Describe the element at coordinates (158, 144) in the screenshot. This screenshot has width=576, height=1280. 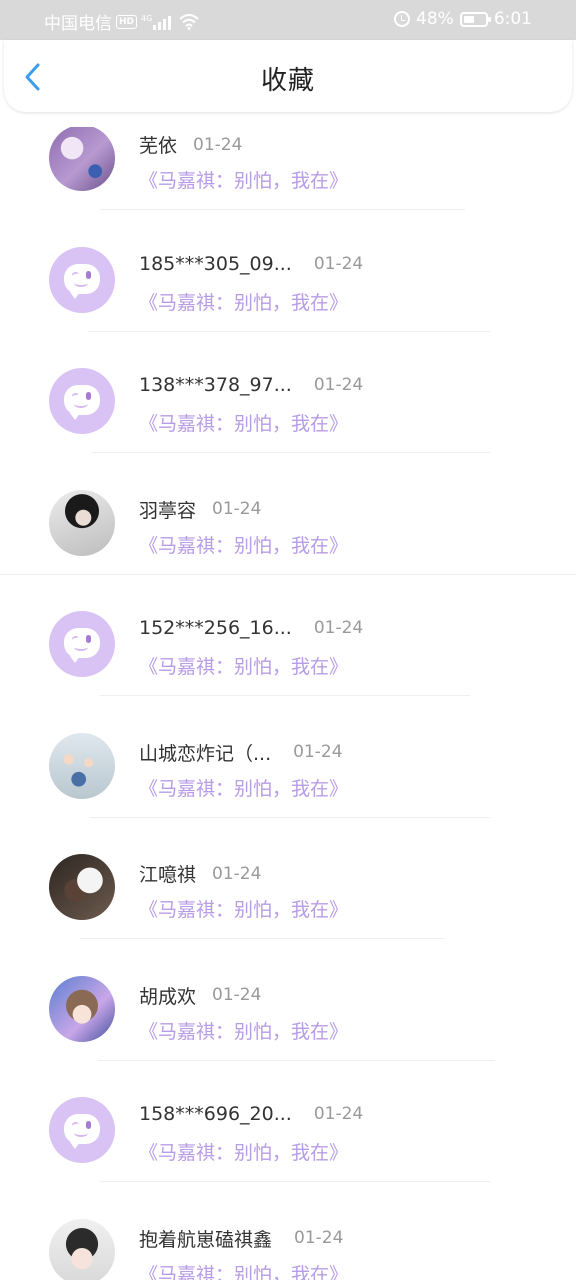
I see `user-name: 芜依` at that location.